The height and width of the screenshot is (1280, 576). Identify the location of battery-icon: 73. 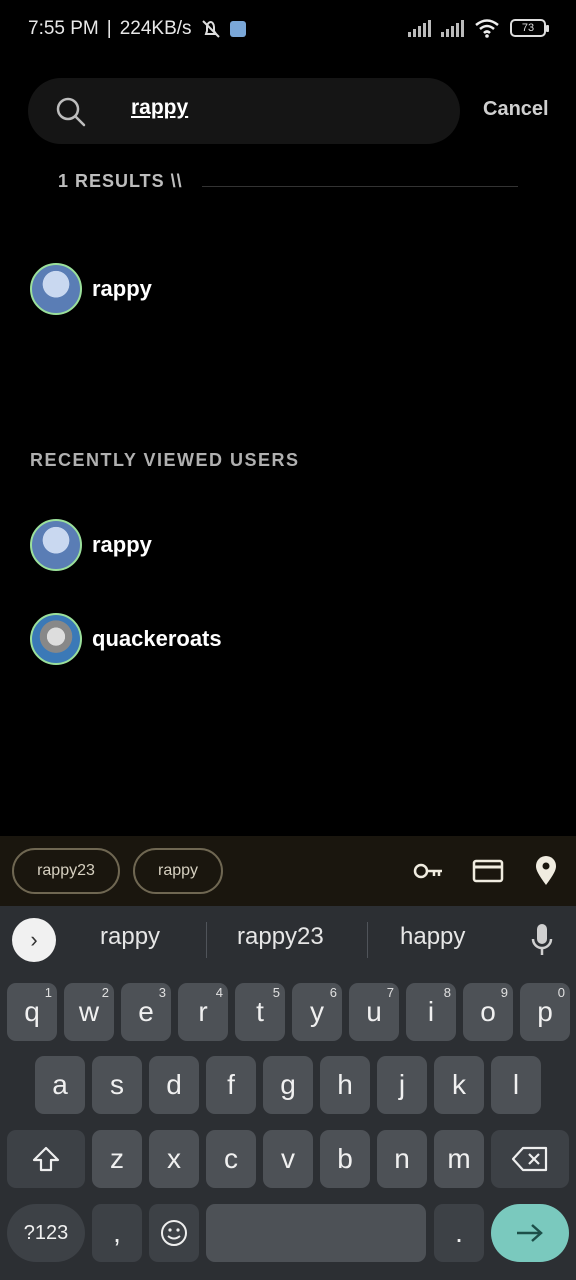
(529, 28).